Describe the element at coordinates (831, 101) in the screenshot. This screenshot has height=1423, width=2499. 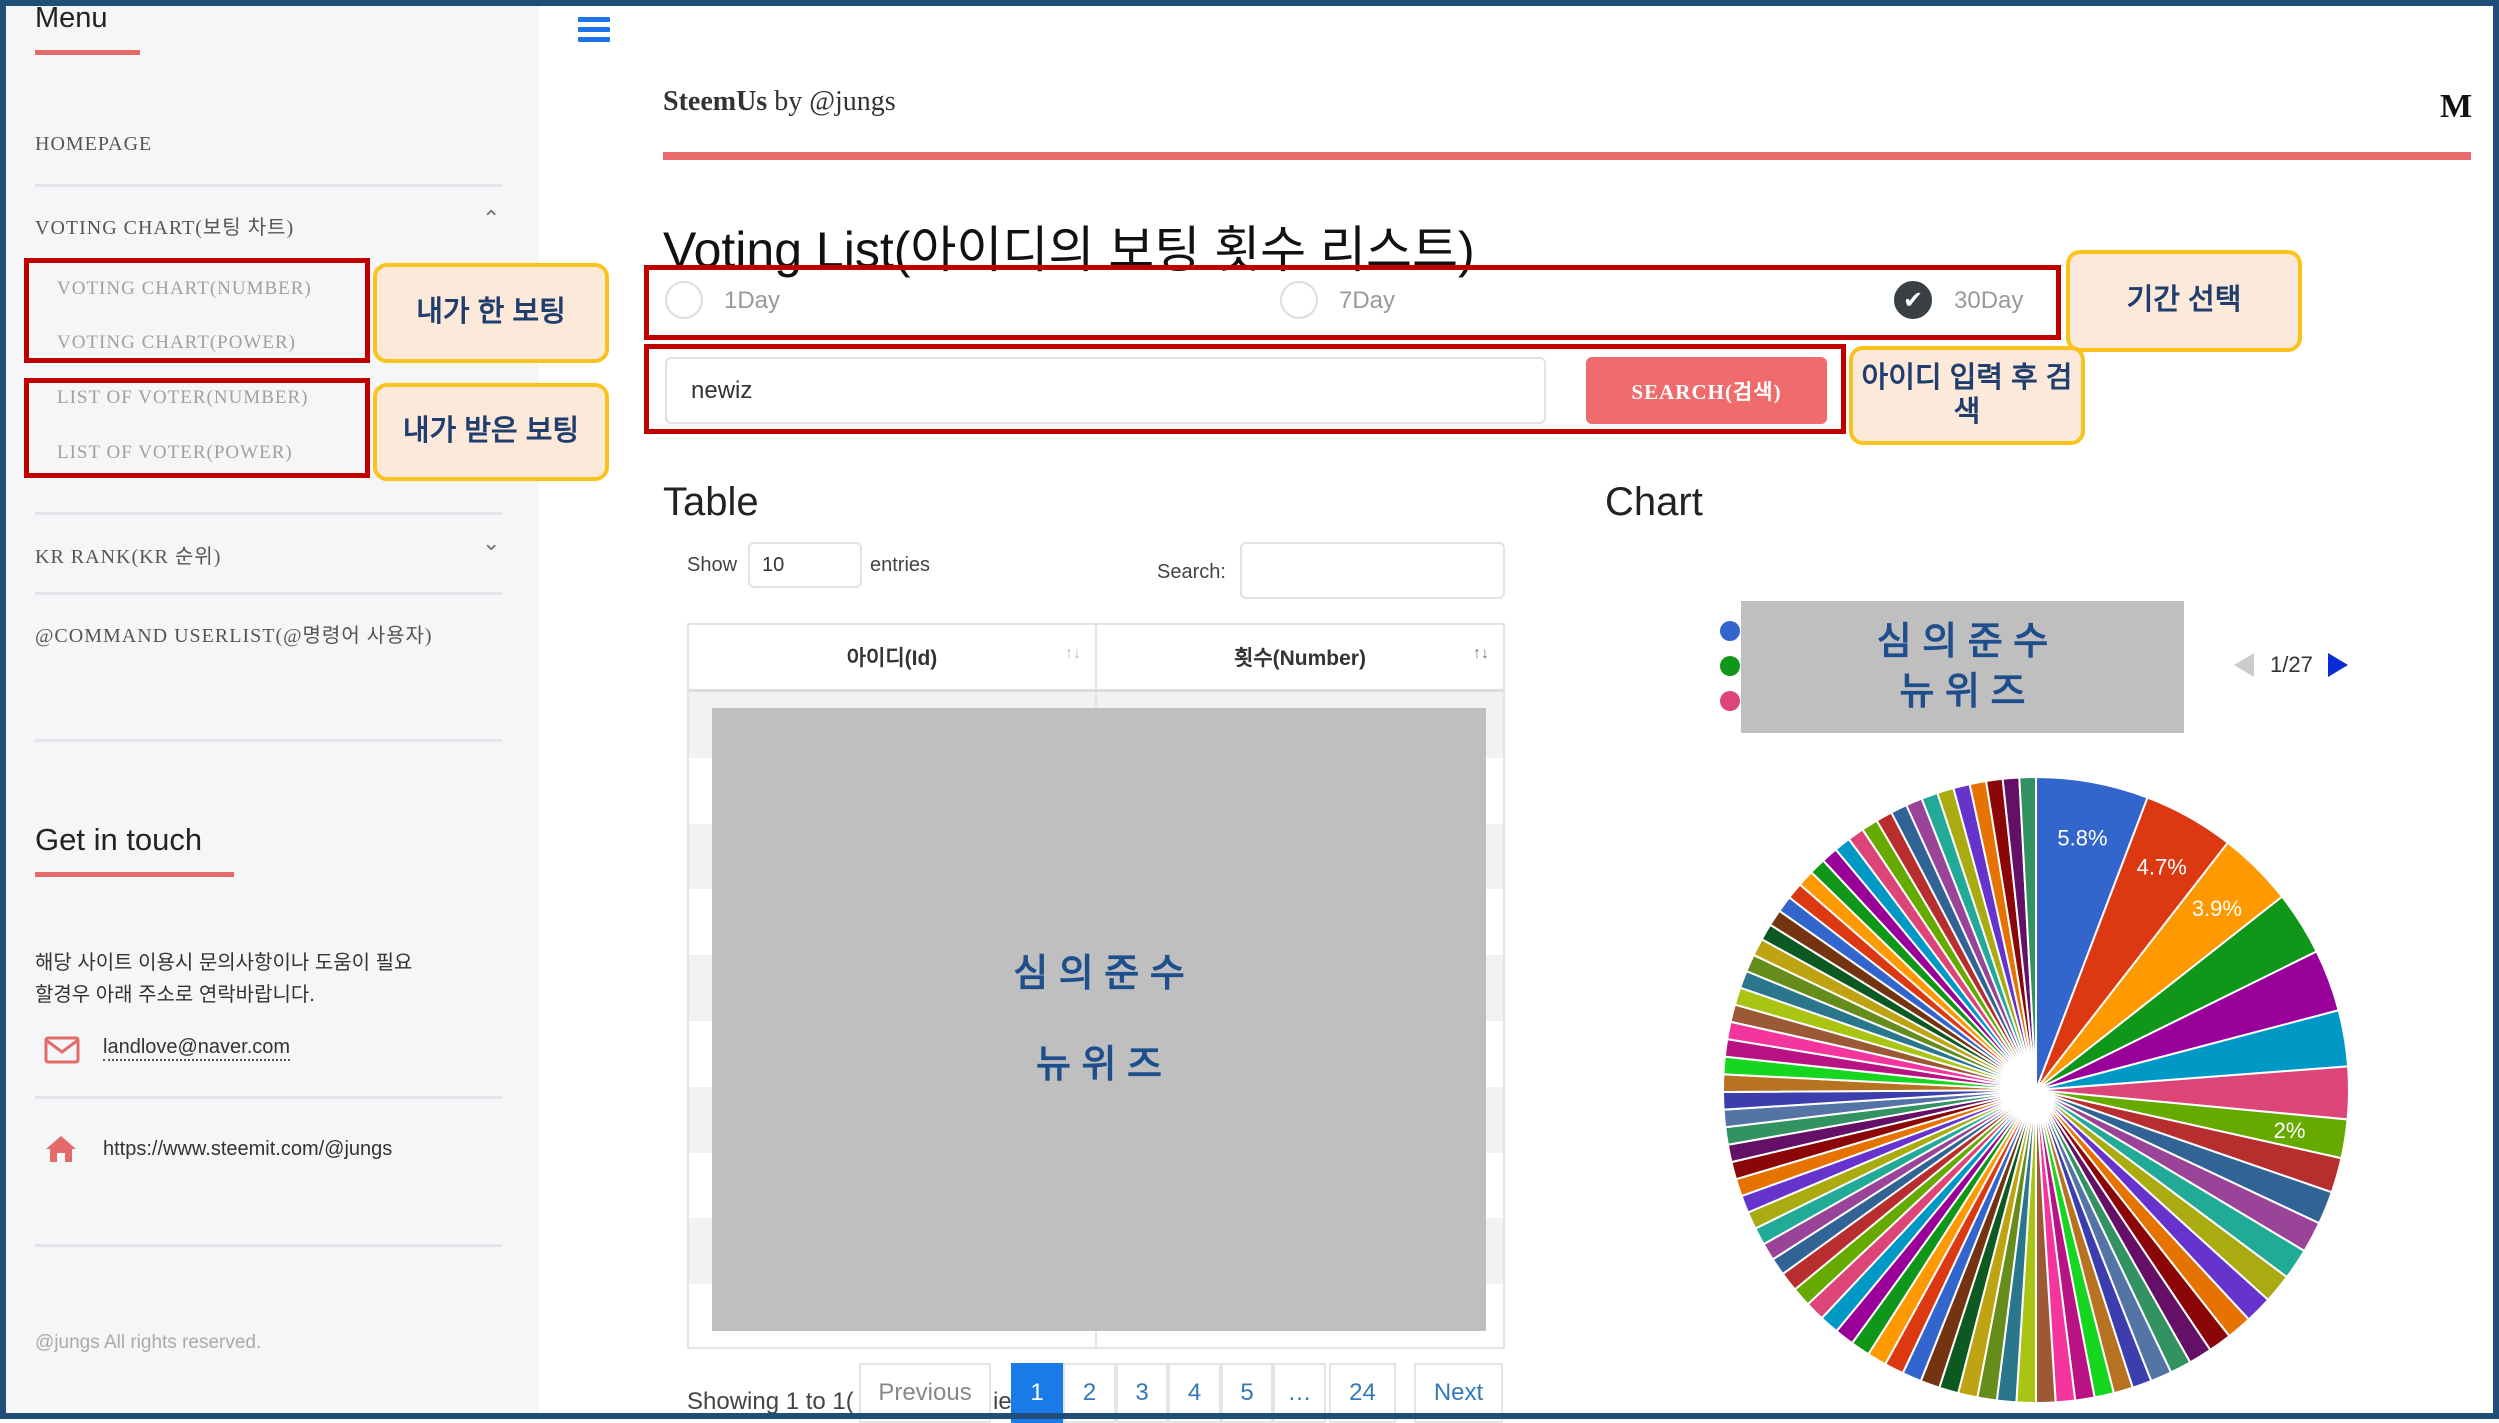
I see `brand-by: by @jungs` at that location.